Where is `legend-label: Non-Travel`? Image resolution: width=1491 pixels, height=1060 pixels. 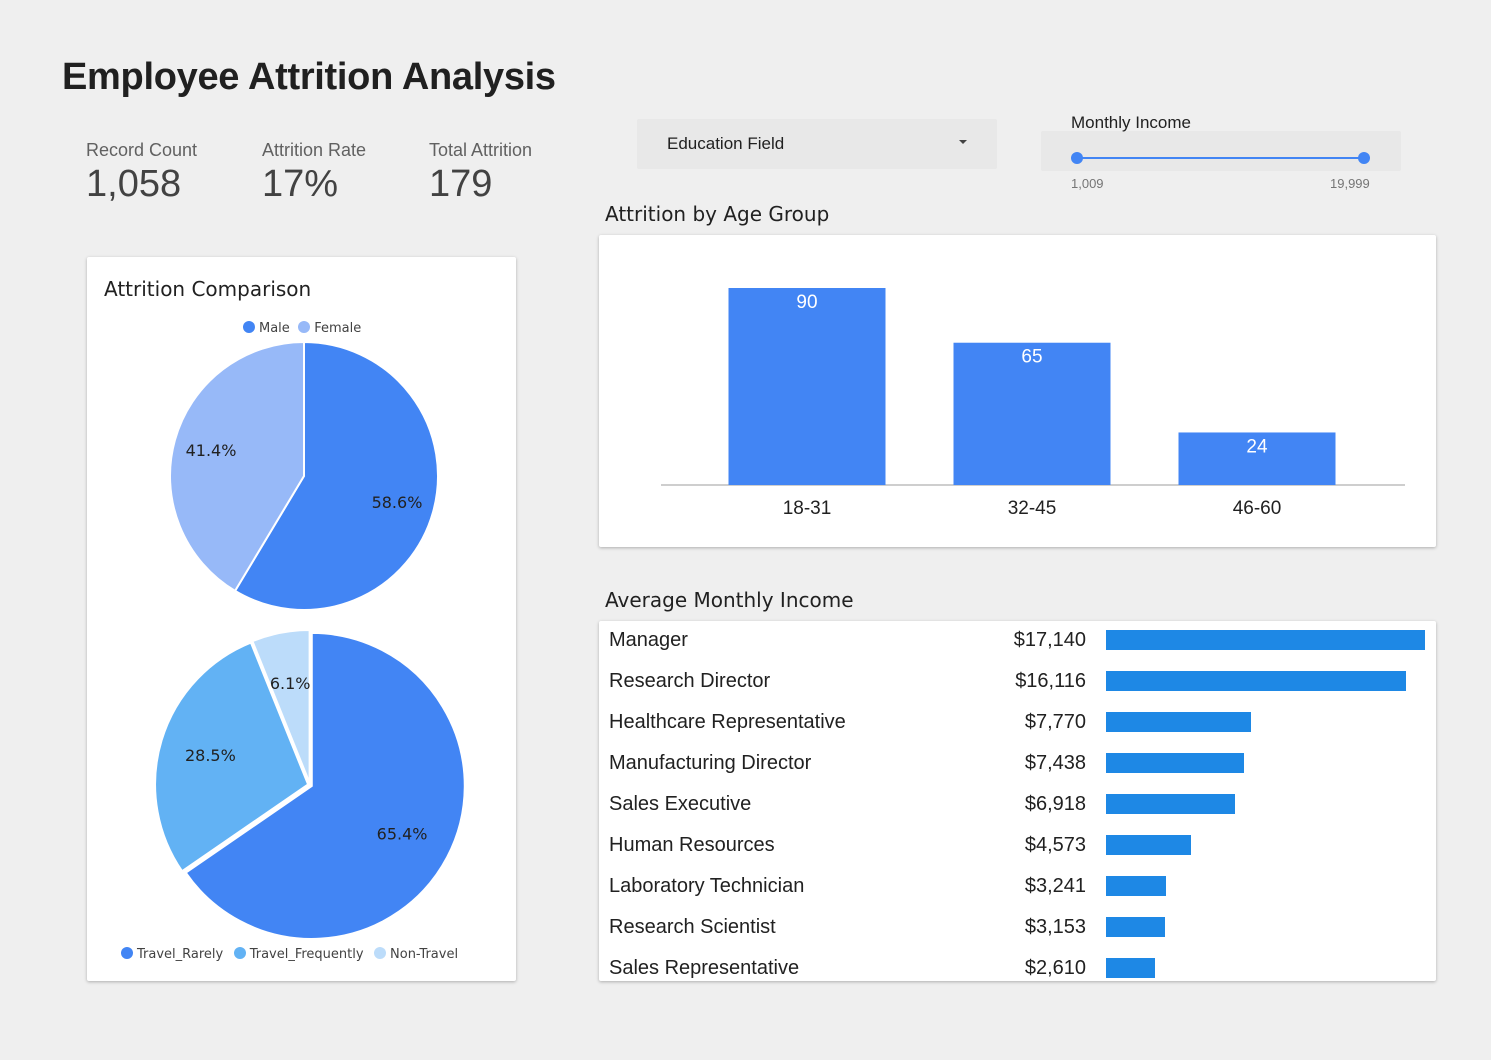
legend-label: Non-Travel is located at coordinates (424, 954).